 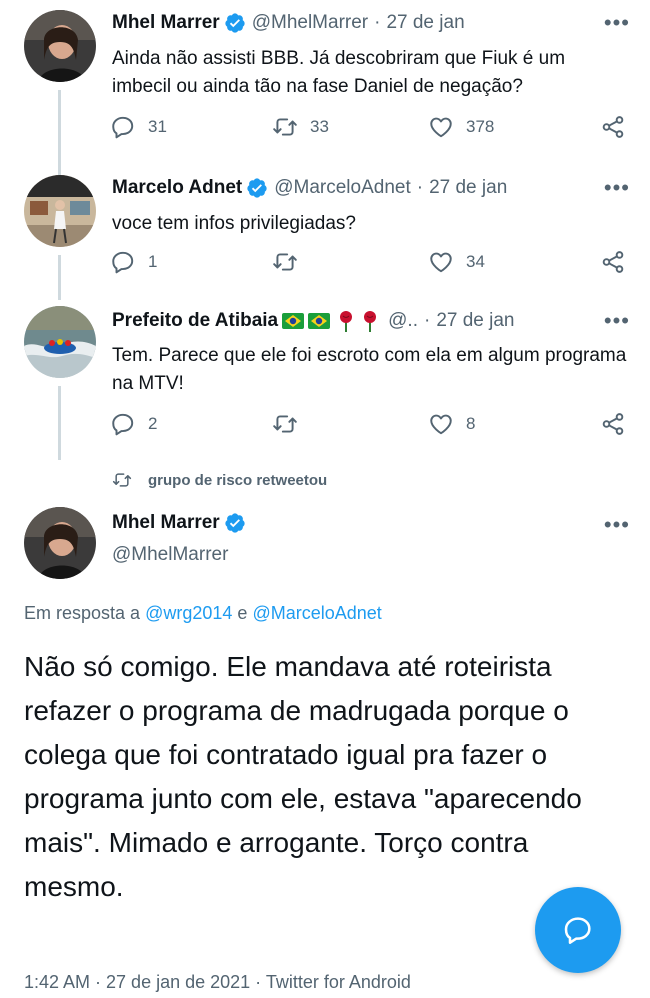 I want to click on compose-reply-button, so click(x=578, y=930).